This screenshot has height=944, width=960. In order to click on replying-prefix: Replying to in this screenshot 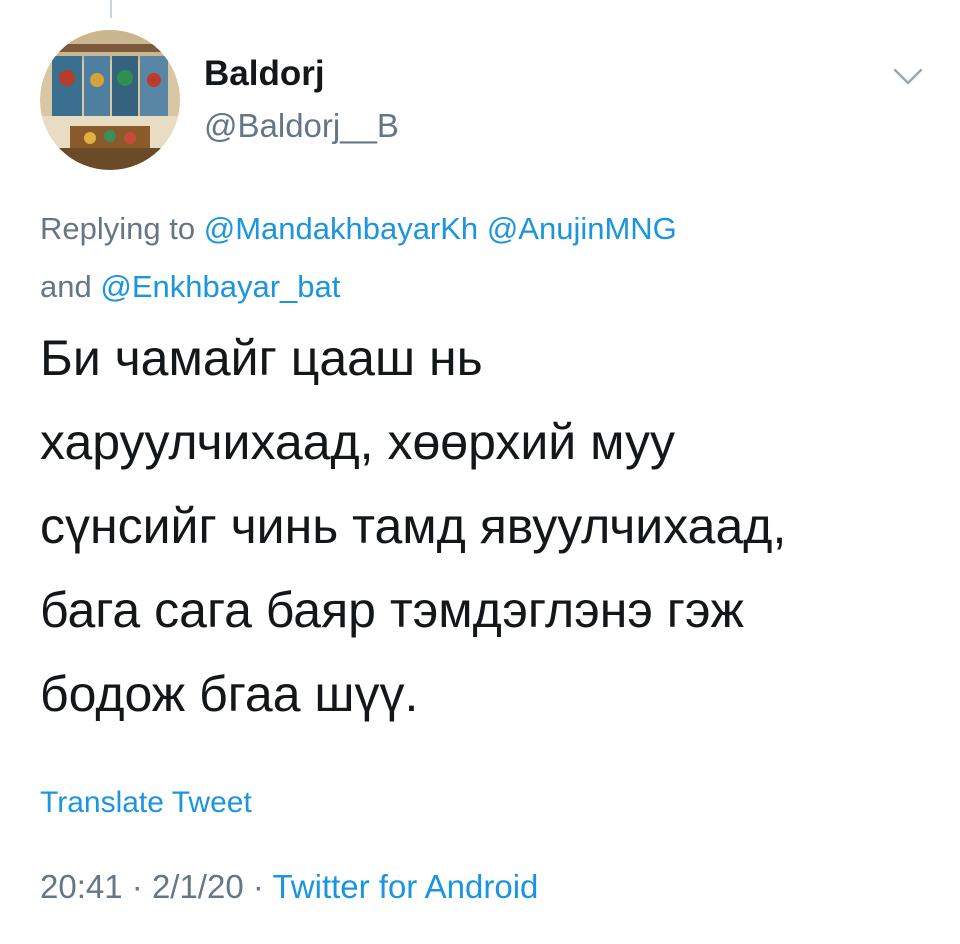, I will do `click(118, 228)`.